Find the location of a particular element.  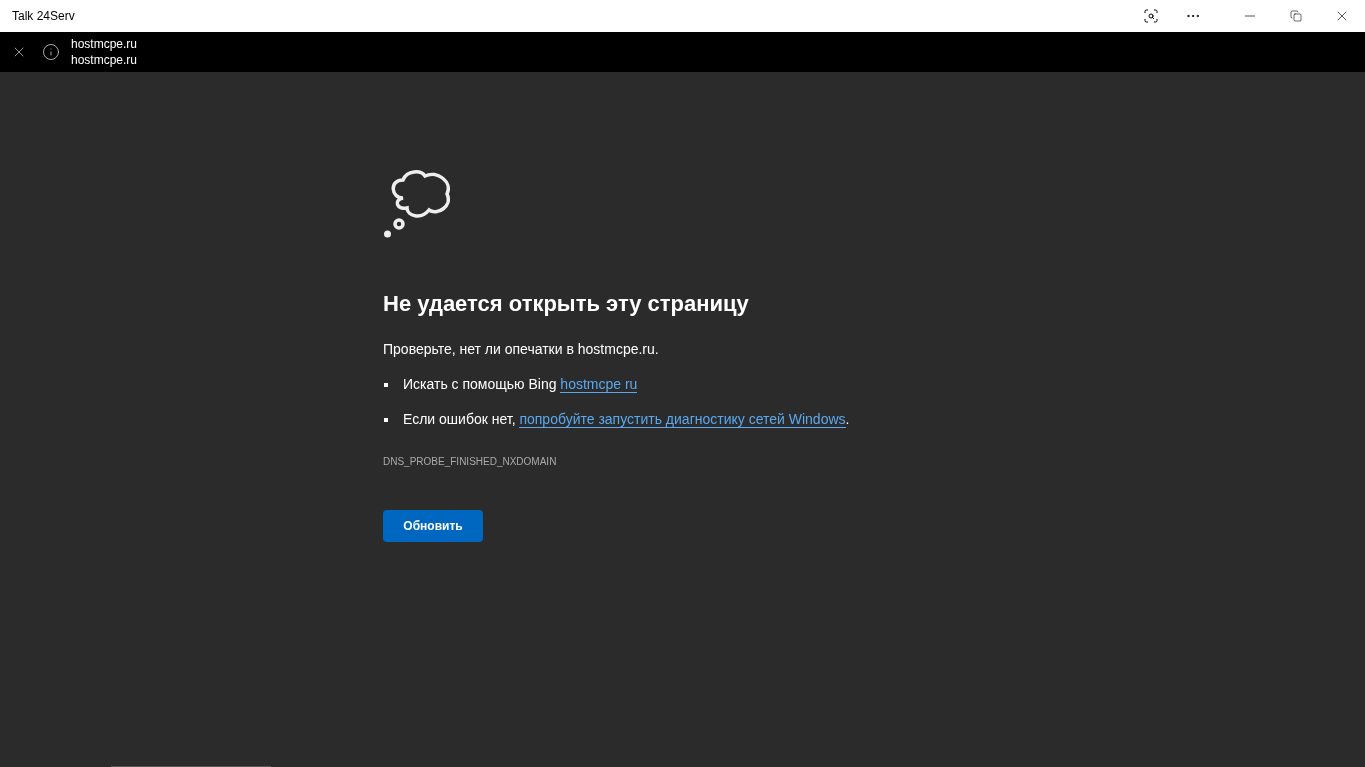

page-title: hostmcpe.ru is located at coordinates (104, 44).